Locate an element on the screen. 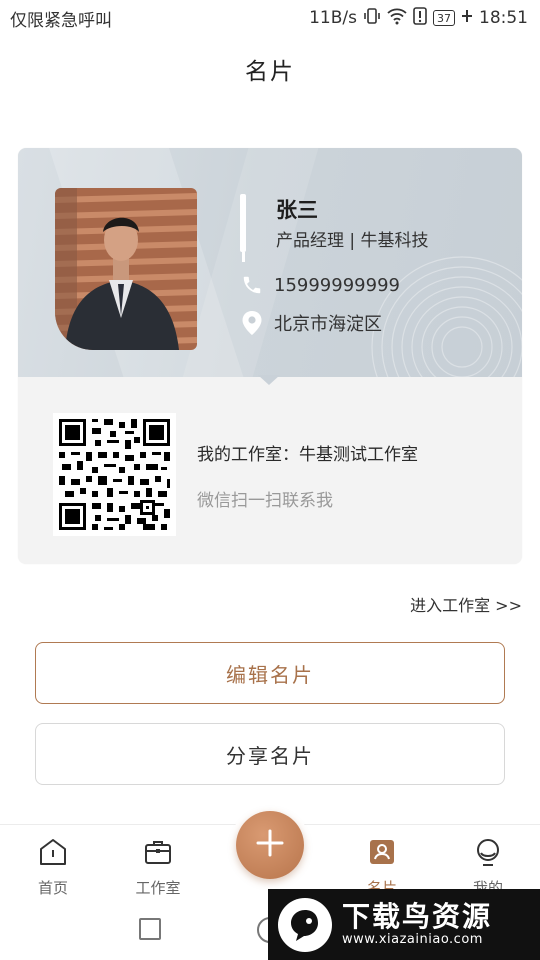  accent-bar is located at coordinates (243, 228).